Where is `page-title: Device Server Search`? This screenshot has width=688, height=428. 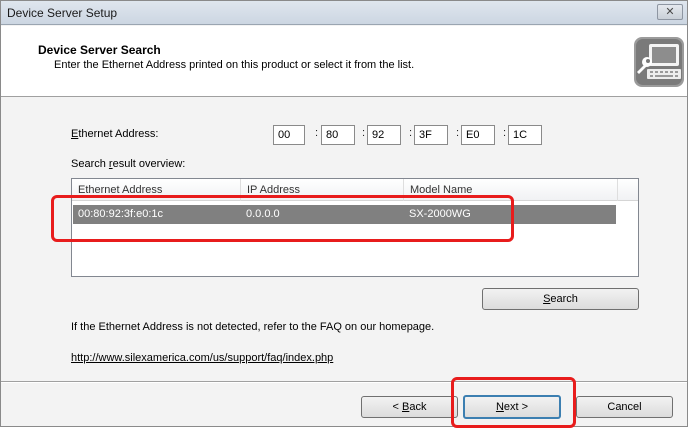 page-title: Device Server Search is located at coordinates (99, 50).